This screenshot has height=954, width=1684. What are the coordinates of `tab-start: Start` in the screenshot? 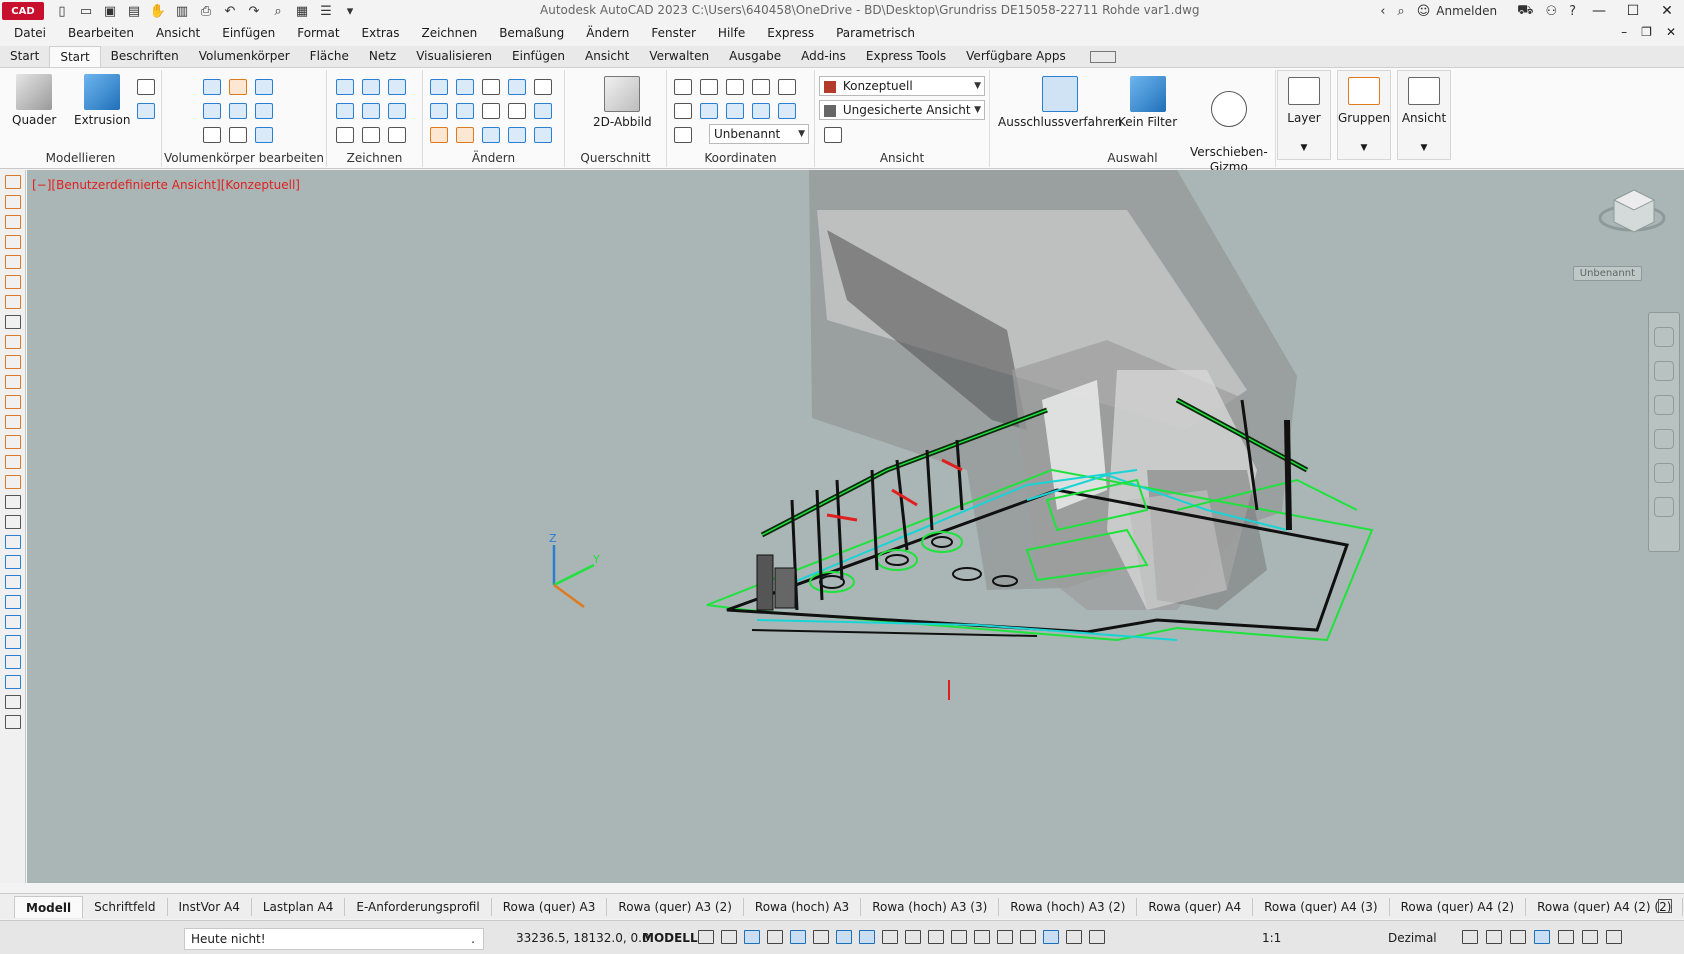 It's located at (75, 56).